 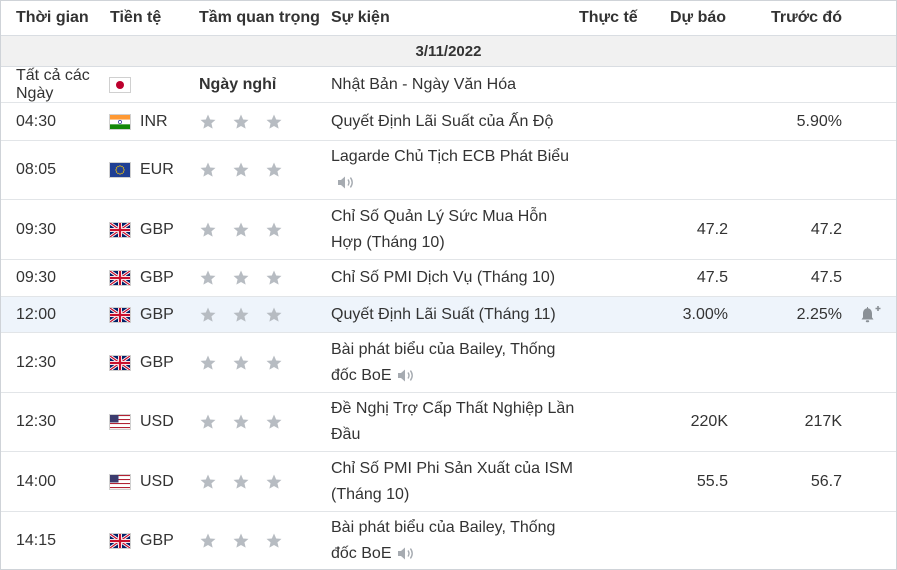 I want to click on event-name: Quyết Định Lãi Suất của Ấn Độ, so click(x=453, y=121).